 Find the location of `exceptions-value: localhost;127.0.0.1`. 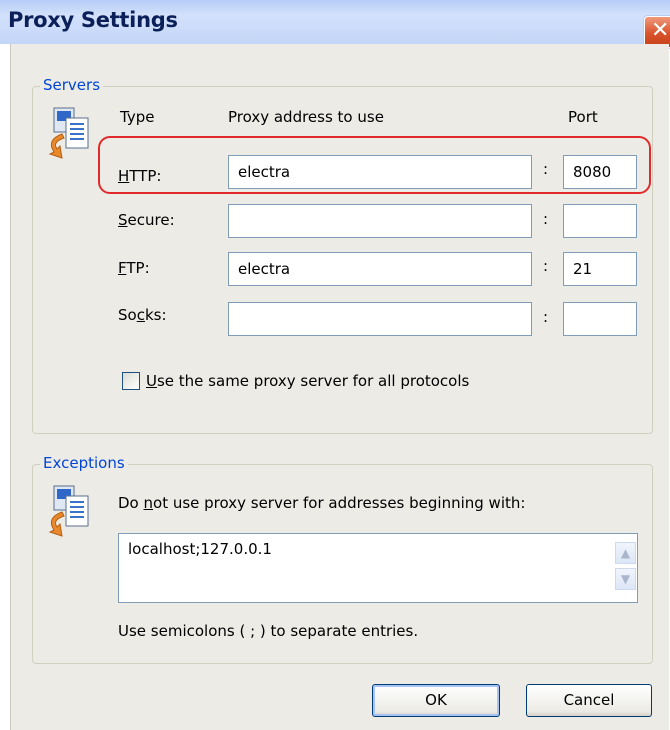

exceptions-value: localhost;127.0.0.1 is located at coordinates (200, 549).